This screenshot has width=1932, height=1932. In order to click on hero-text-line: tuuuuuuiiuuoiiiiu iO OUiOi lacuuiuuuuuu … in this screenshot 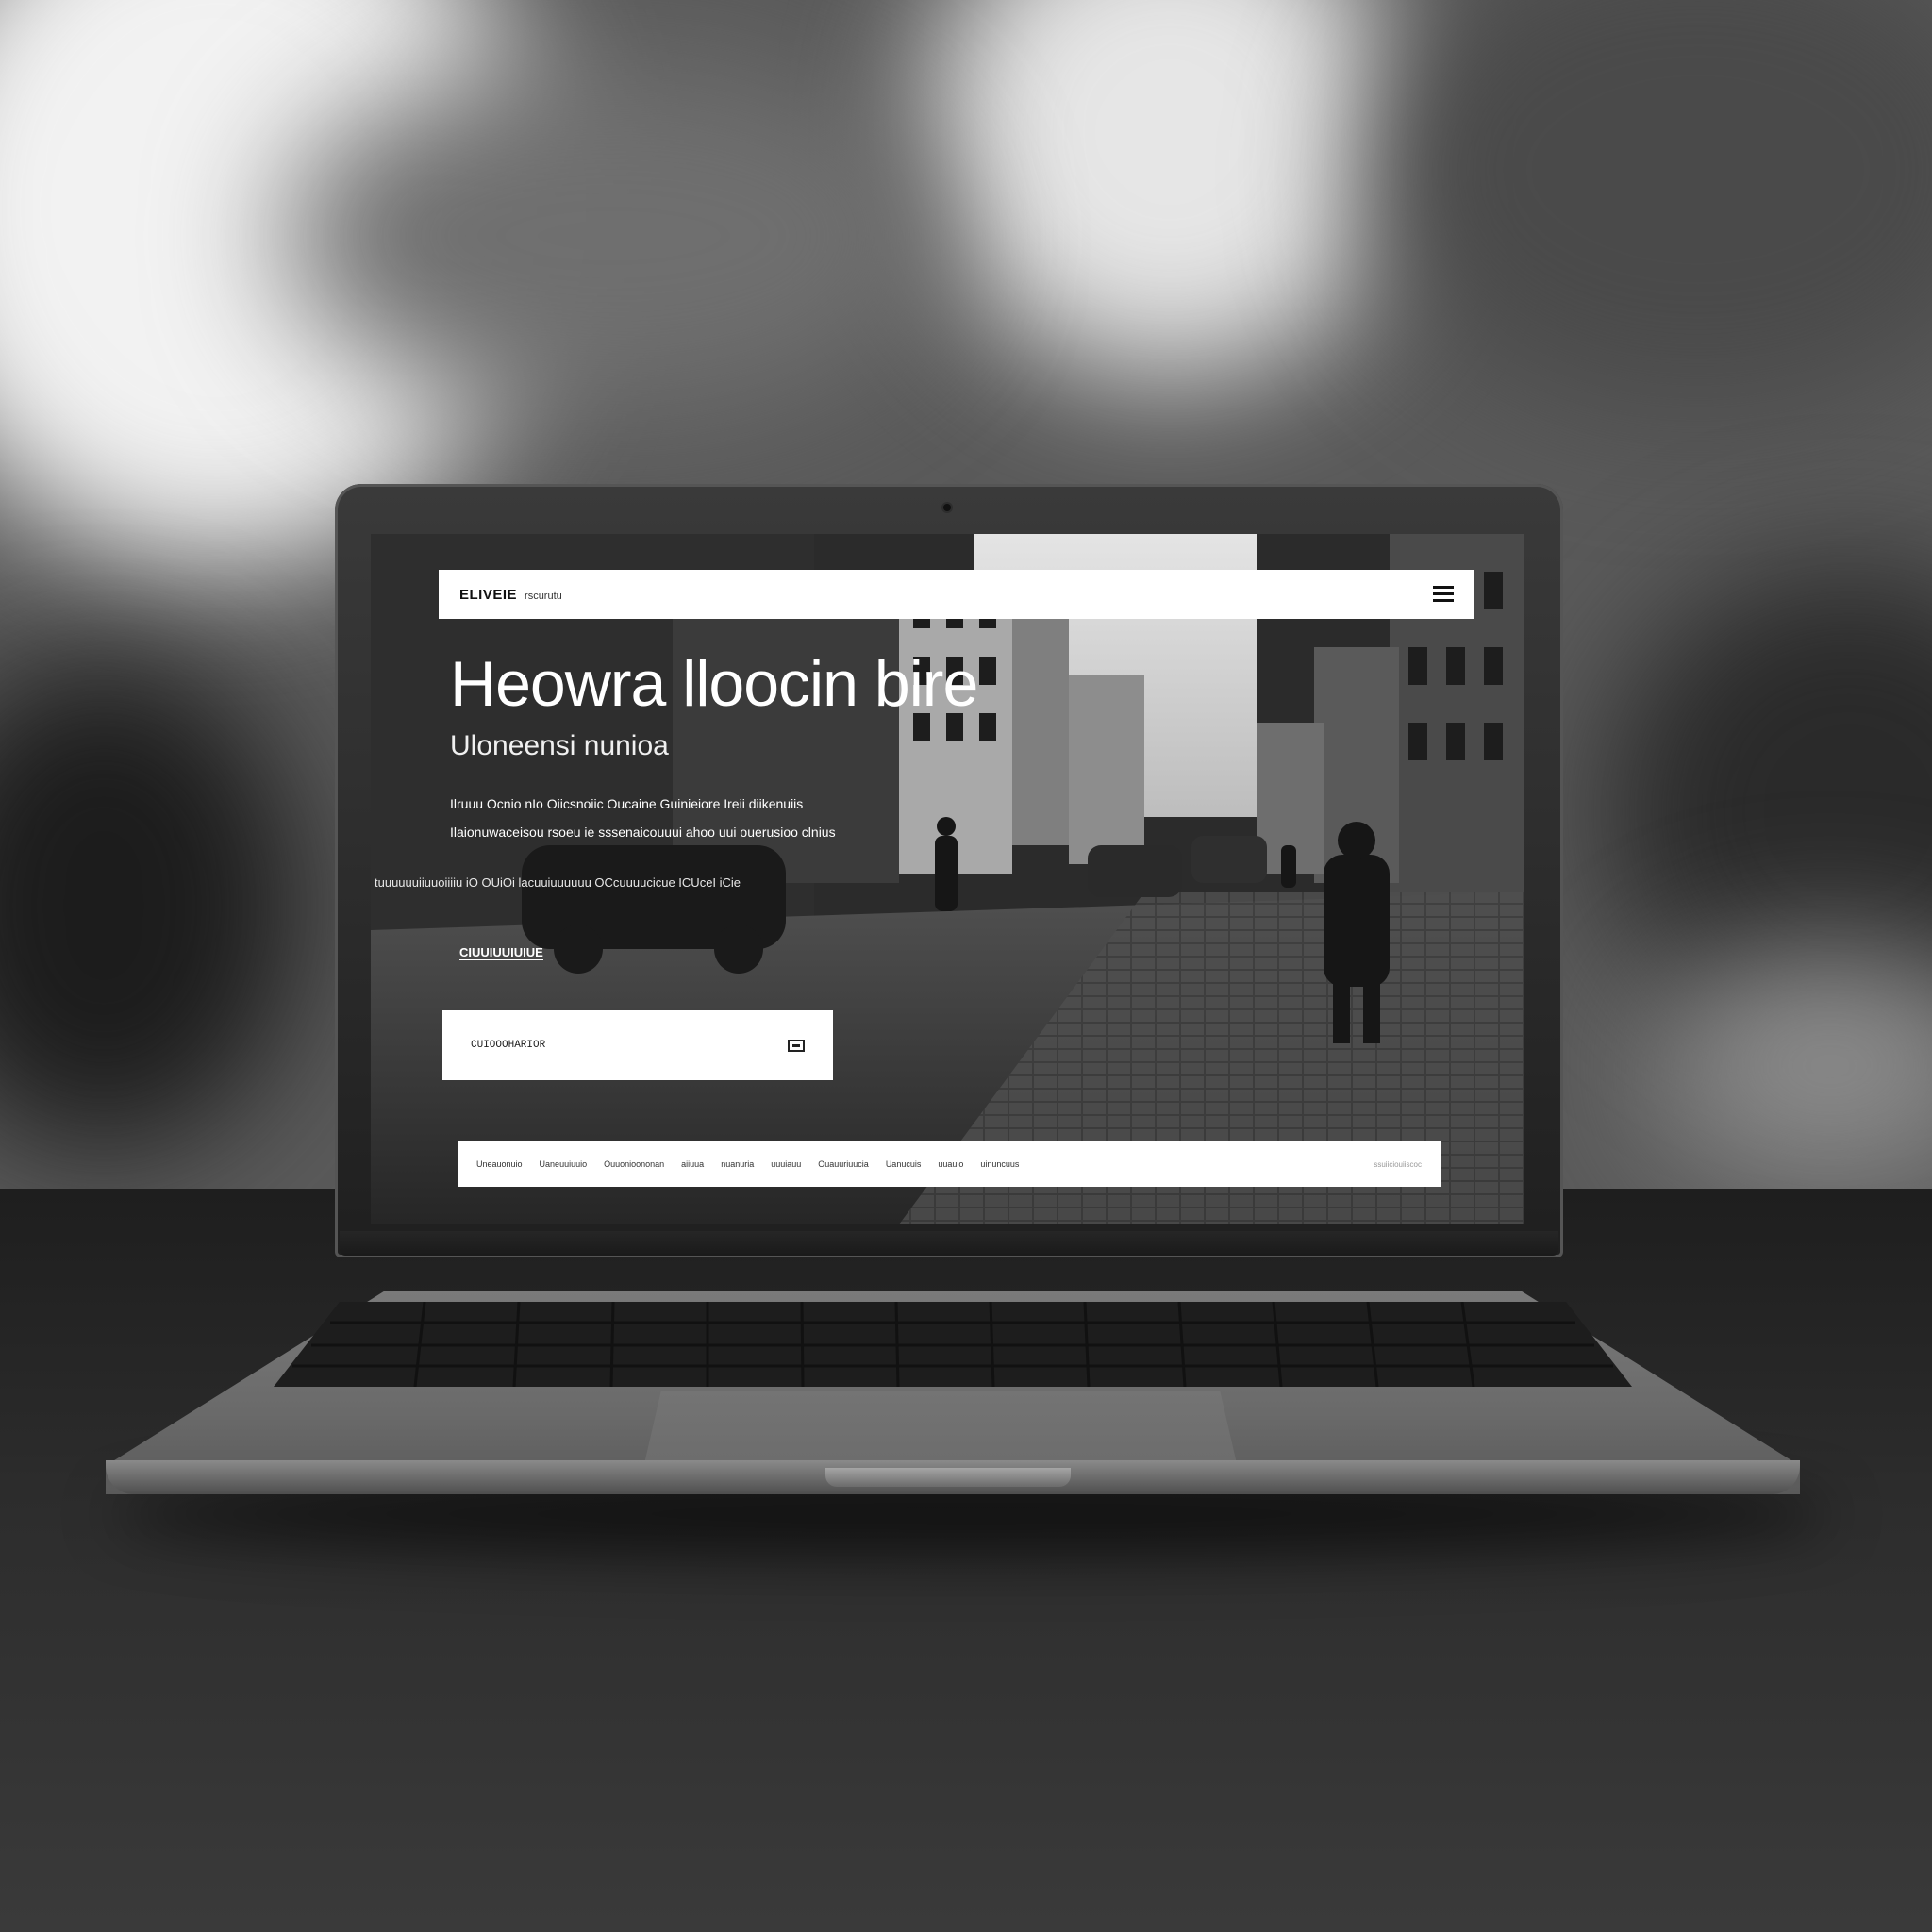, I will do `click(558, 882)`.